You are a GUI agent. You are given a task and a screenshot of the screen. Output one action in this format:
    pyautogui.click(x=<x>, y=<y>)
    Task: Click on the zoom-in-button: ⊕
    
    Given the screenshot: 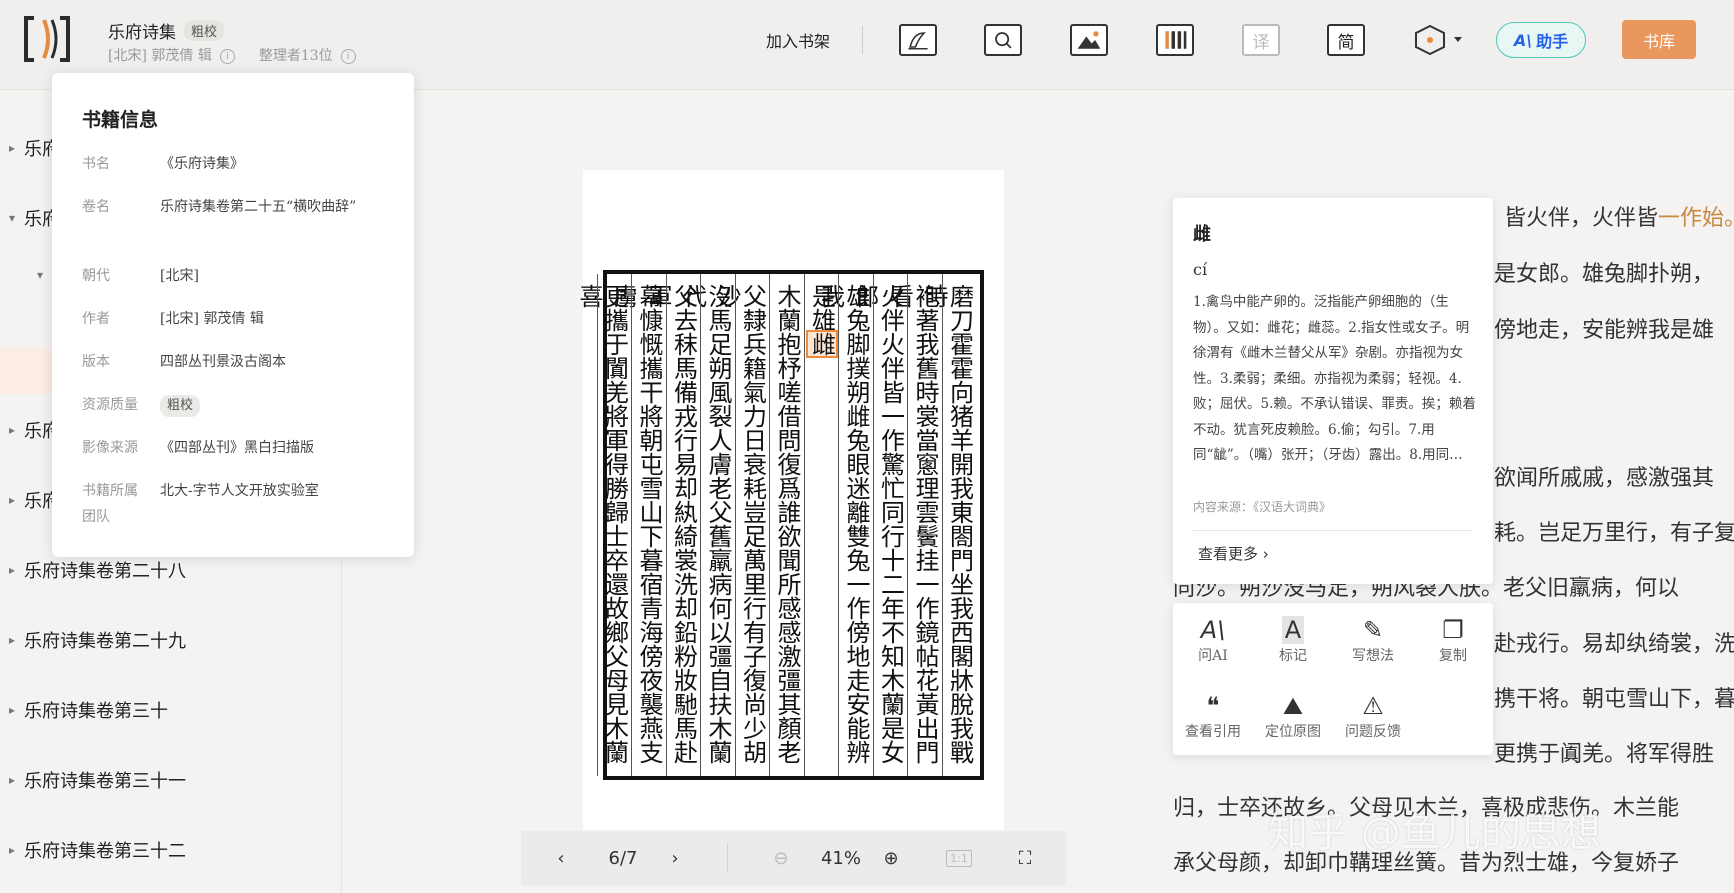 What is the action you would take?
    pyautogui.click(x=891, y=858)
    